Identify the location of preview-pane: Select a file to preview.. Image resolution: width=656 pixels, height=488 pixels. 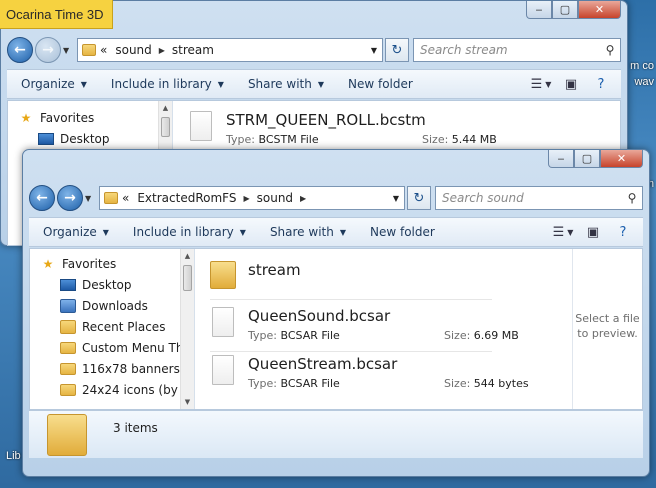
(607, 329).